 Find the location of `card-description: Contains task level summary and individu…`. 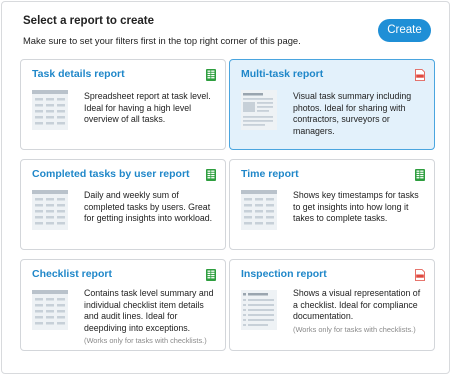

card-description: Contains task level summary and individu… is located at coordinates (150, 317).